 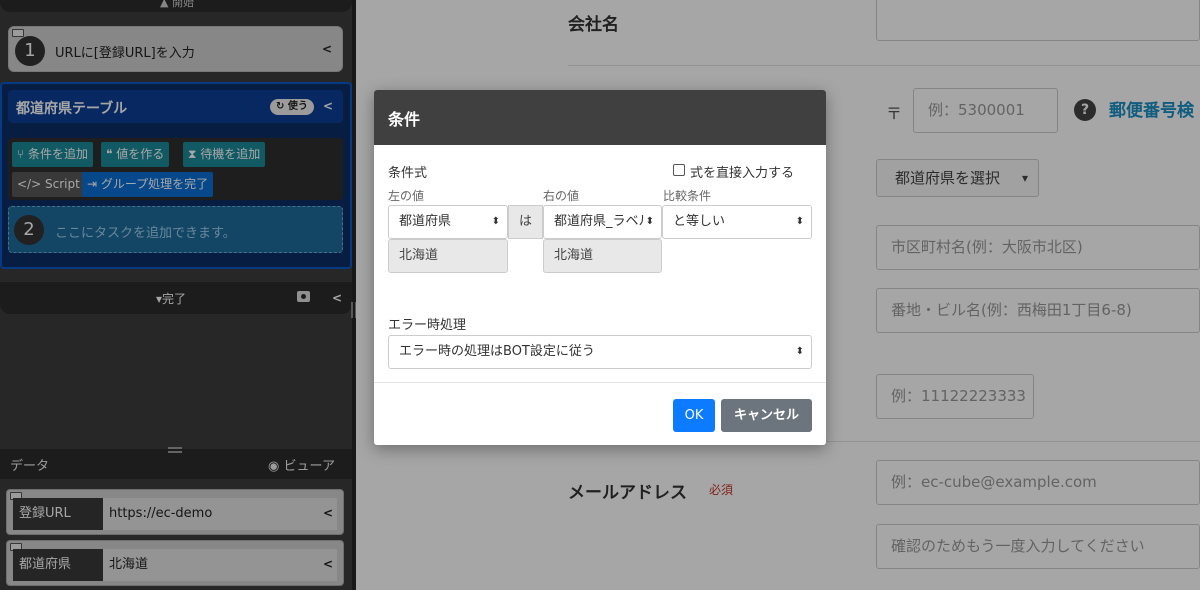 What do you see at coordinates (220, 514) in the screenshot?
I see `data-row-value: https://ec-demo` at bounding box center [220, 514].